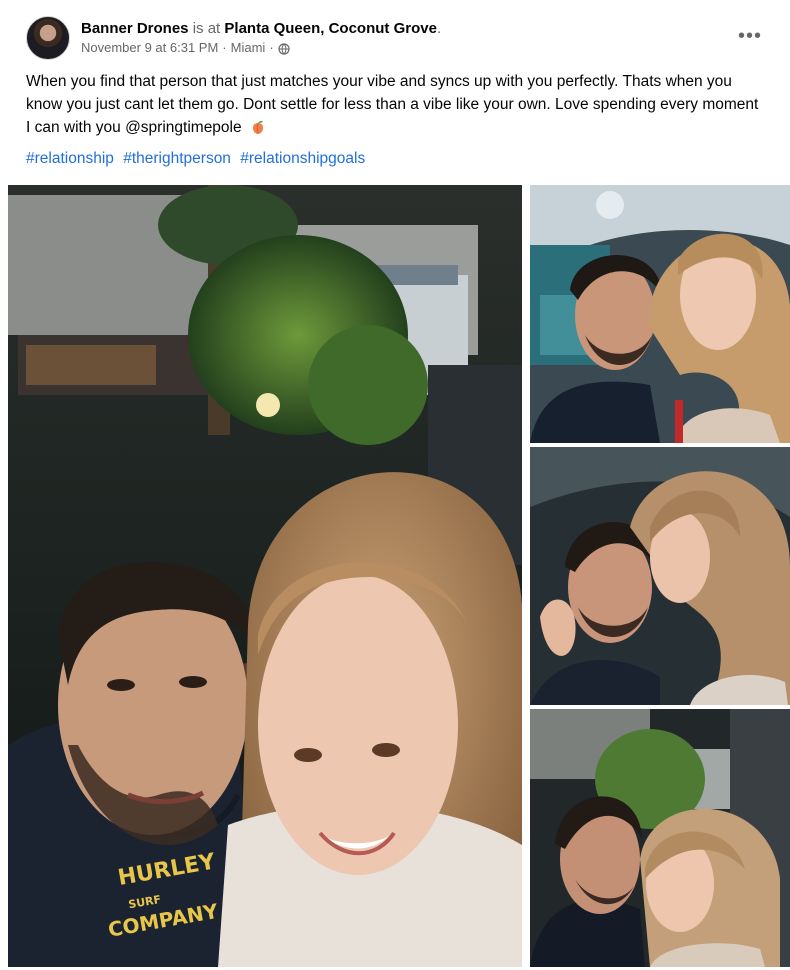  What do you see at coordinates (258, 130) in the screenshot?
I see `peach-emoji-icon` at bounding box center [258, 130].